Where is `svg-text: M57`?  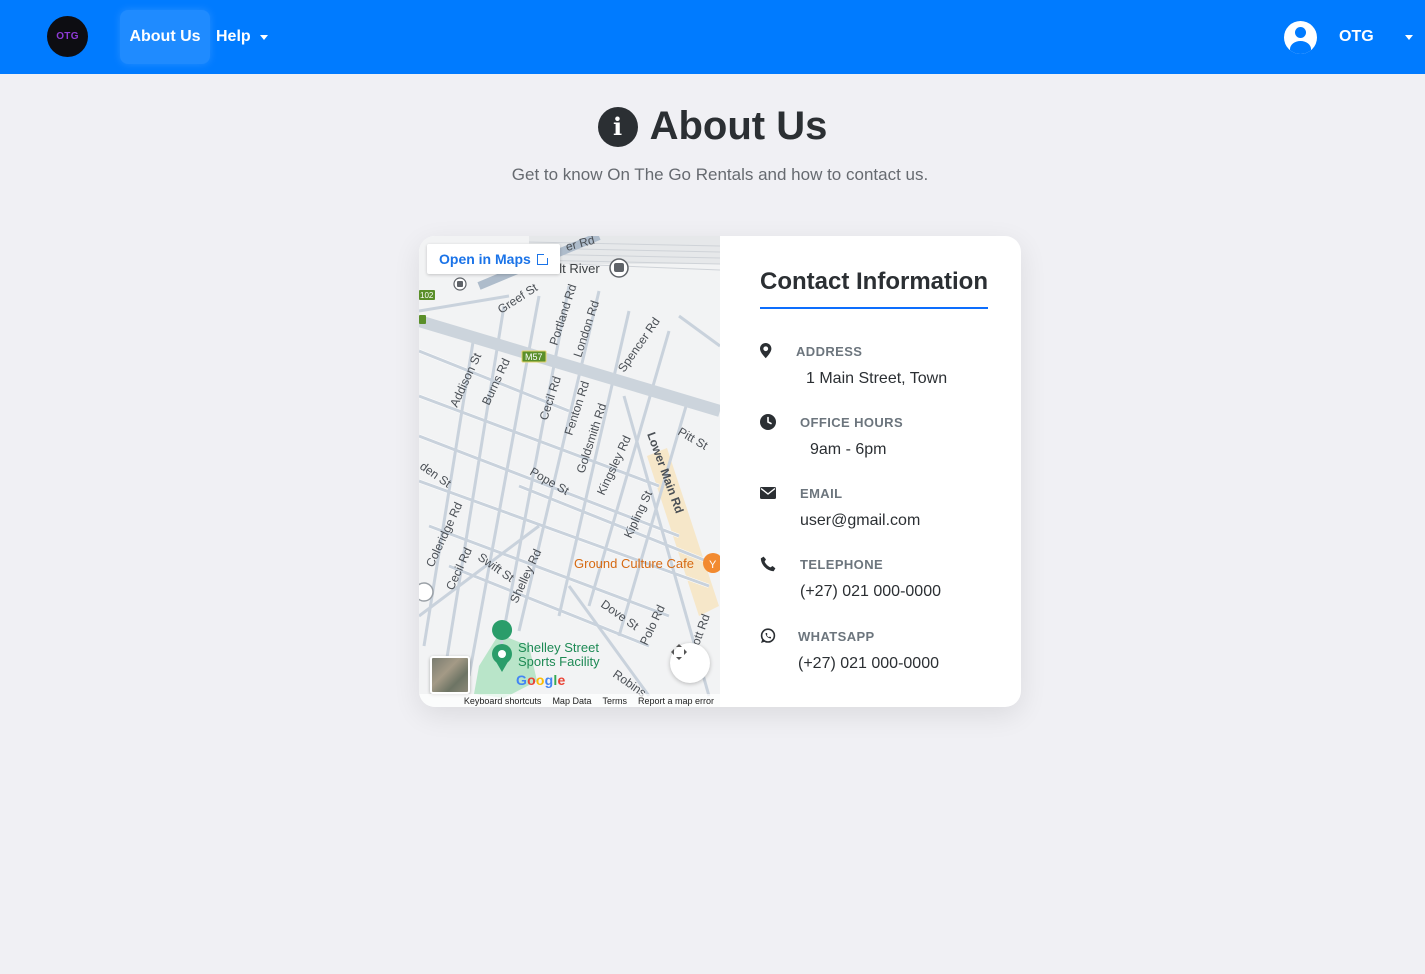
svg-text: M57 is located at coordinates (534, 357).